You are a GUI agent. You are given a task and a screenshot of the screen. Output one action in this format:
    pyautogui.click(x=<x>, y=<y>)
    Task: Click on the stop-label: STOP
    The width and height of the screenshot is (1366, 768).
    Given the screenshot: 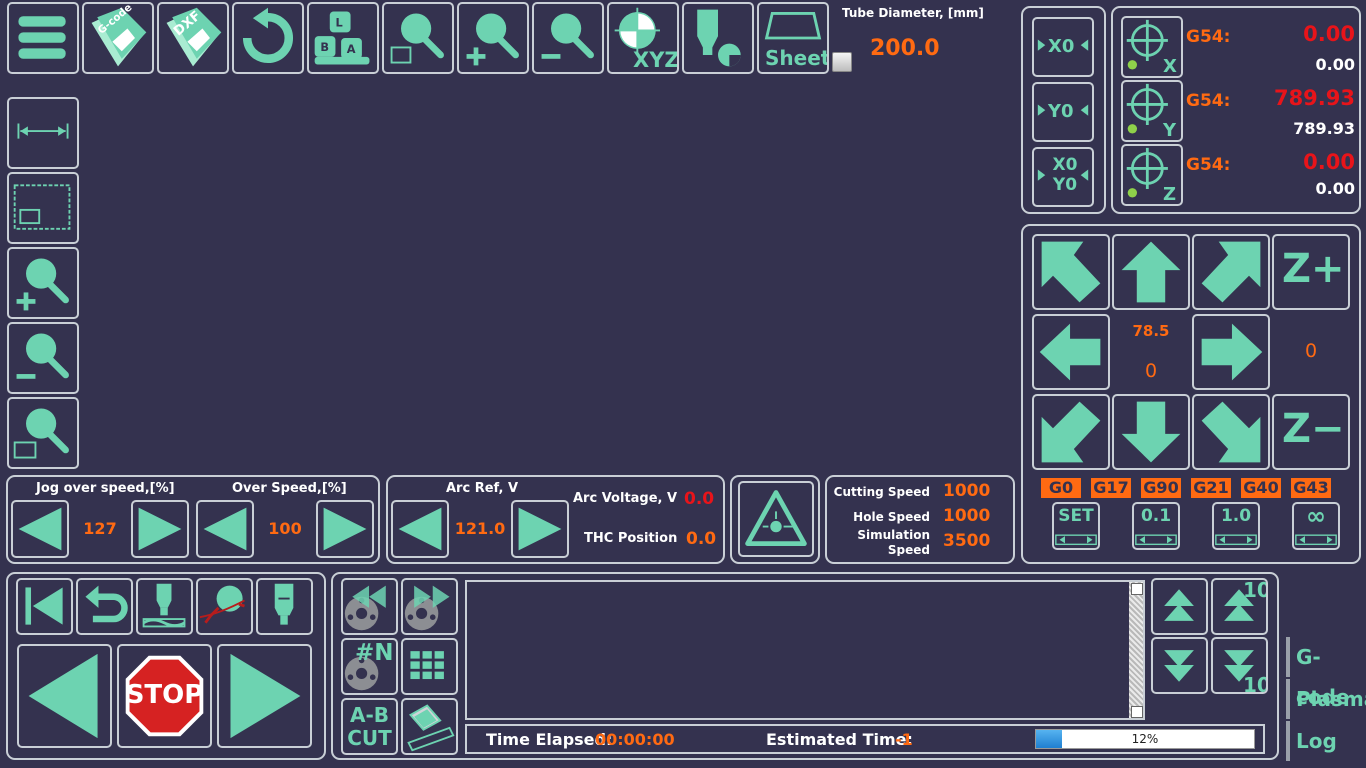 What is the action you would take?
    pyautogui.click(x=164, y=695)
    